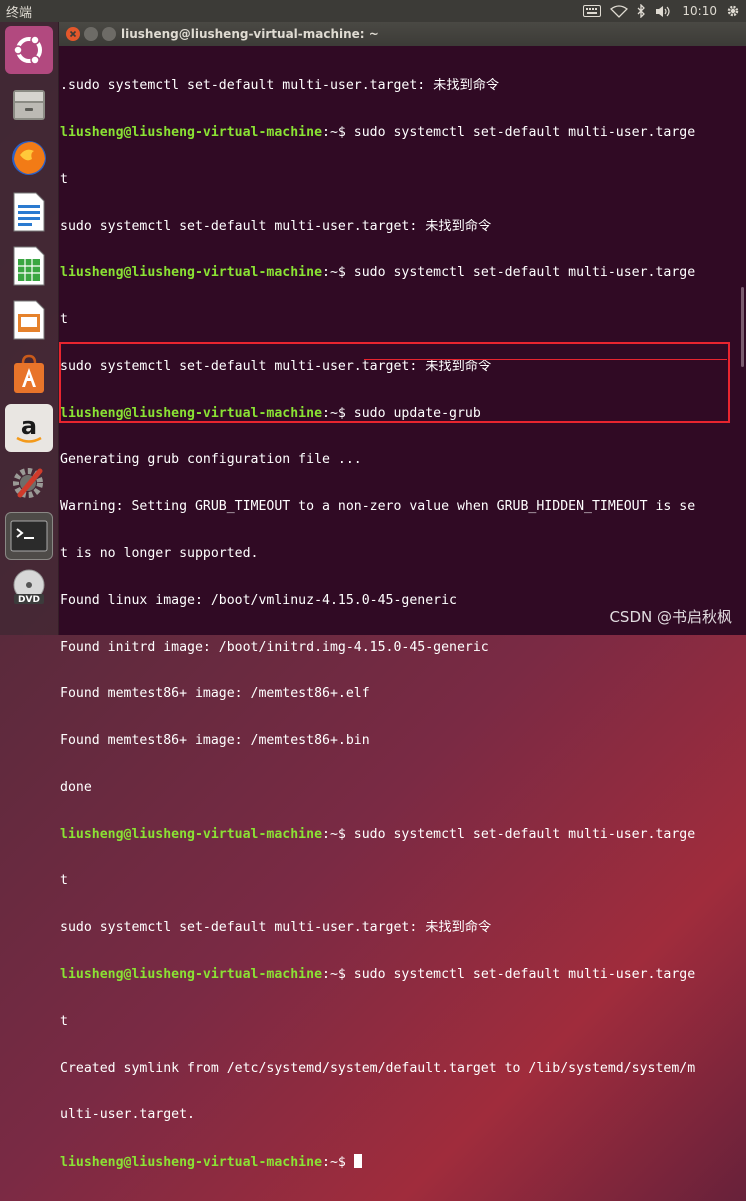 This screenshot has height=1201, width=746. I want to click on text-cursor, so click(357, 1161).